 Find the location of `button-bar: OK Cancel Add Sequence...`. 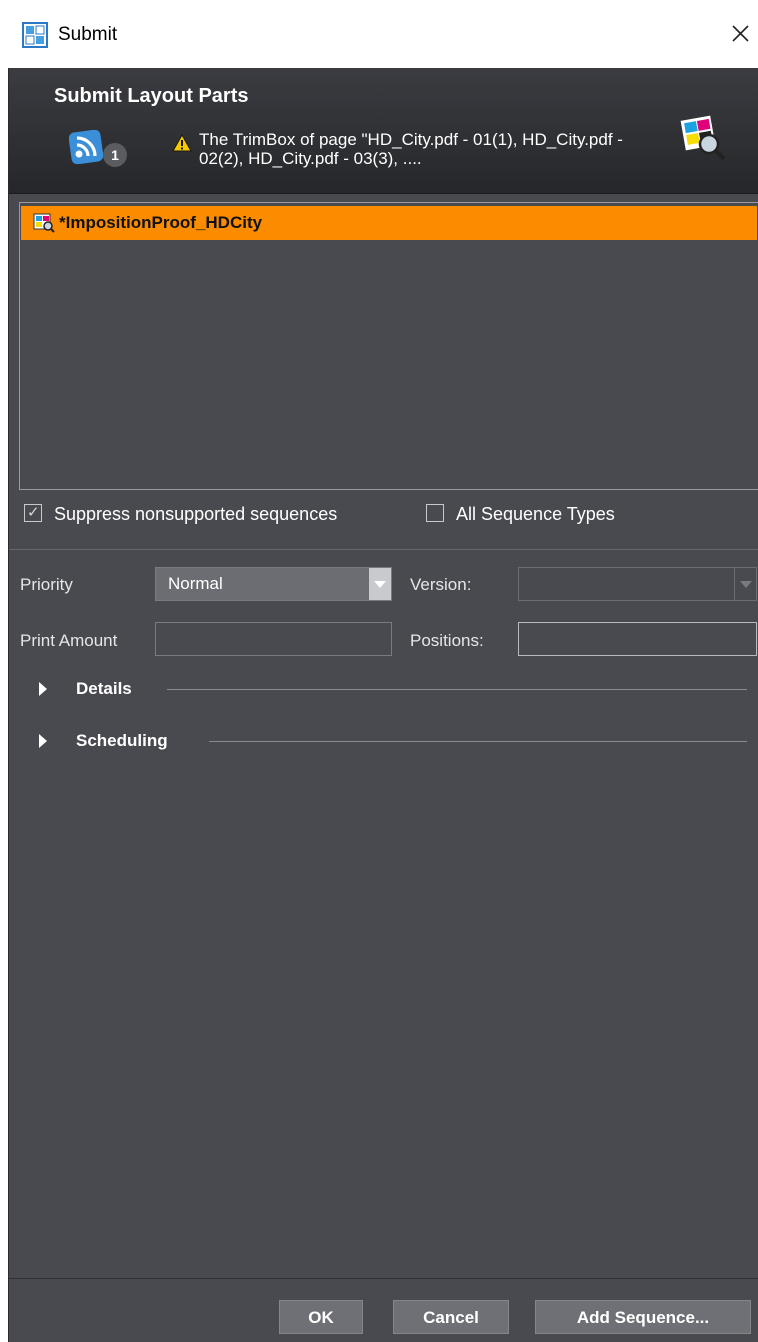

button-bar: OK Cancel Add Sequence... is located at coordinates (383, 1310).